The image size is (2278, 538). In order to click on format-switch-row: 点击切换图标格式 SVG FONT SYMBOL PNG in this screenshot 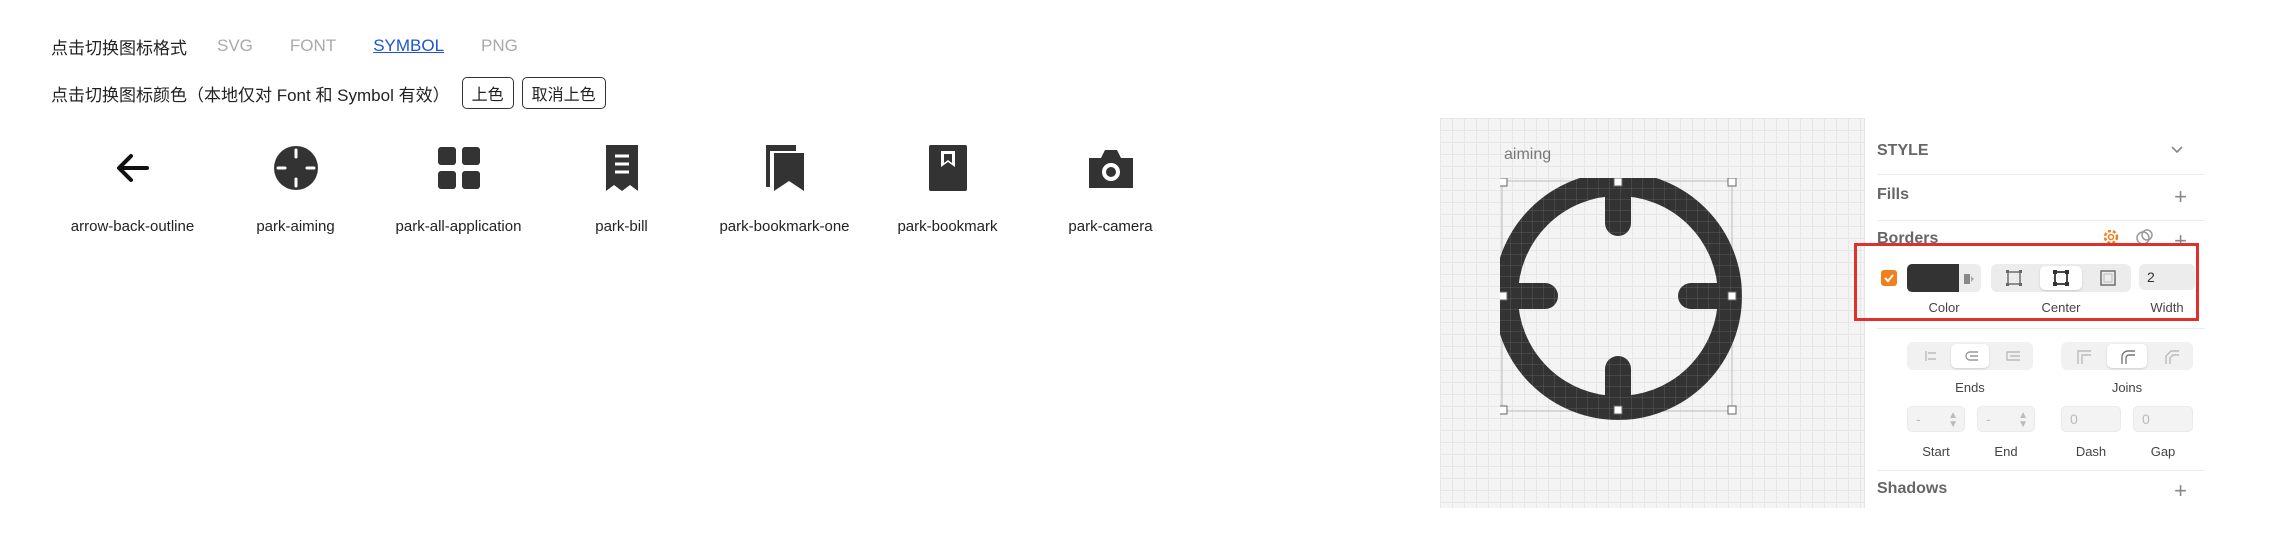, I will do `click(303, 46)`.